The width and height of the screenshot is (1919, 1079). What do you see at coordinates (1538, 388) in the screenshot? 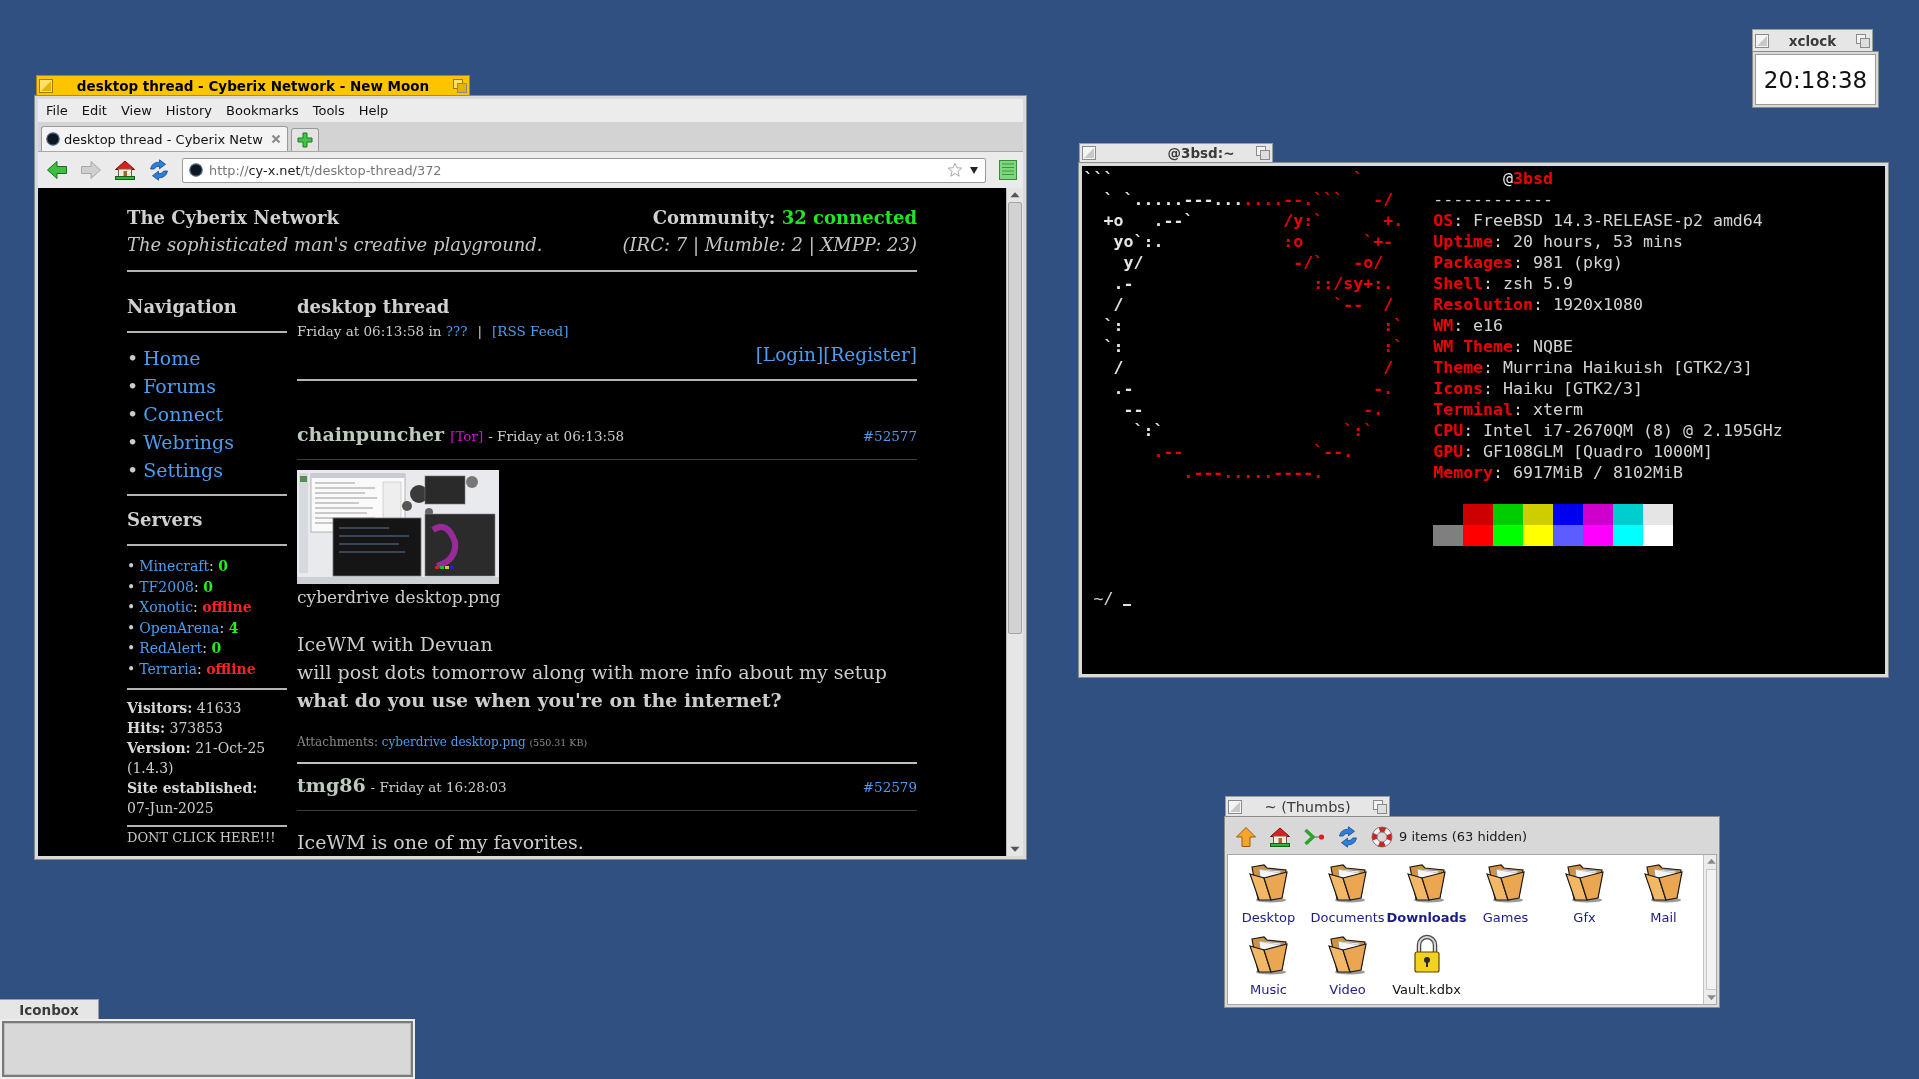
I see `info-line: Icons: Haiku [GTK2/3]` at bounding box center [1538, 388].